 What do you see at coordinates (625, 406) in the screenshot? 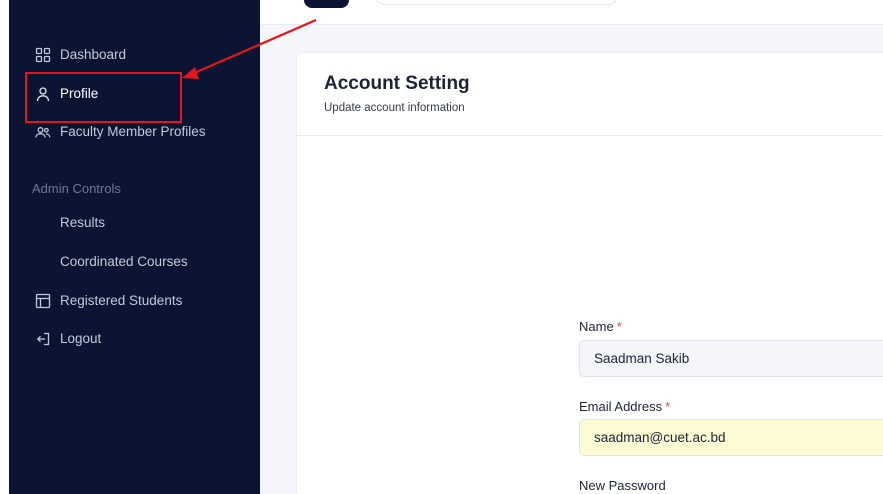
I see `email-label: Email Address *` at bounding box center [625, 406].